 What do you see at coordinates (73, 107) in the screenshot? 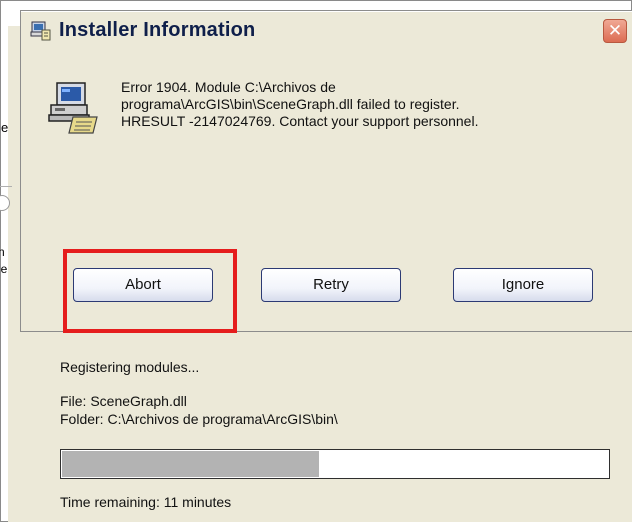
I see `computer-install-icon` at bounding box center [73, 107].